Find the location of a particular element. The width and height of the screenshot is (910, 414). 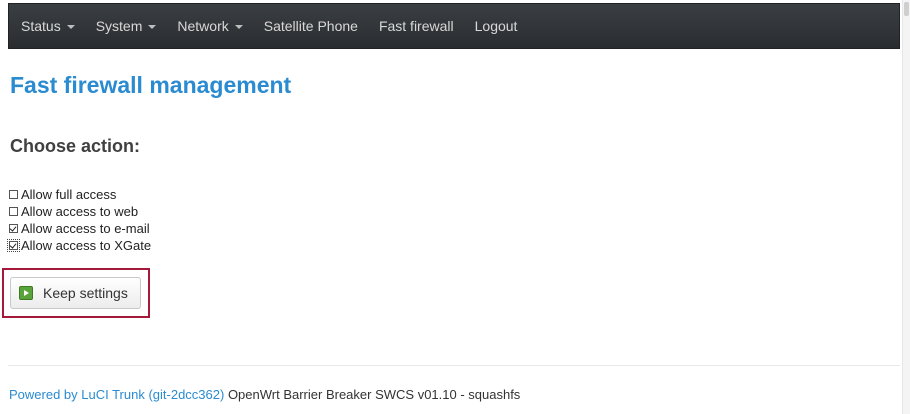

nav-network: Network is located at coordinates (210, 26).